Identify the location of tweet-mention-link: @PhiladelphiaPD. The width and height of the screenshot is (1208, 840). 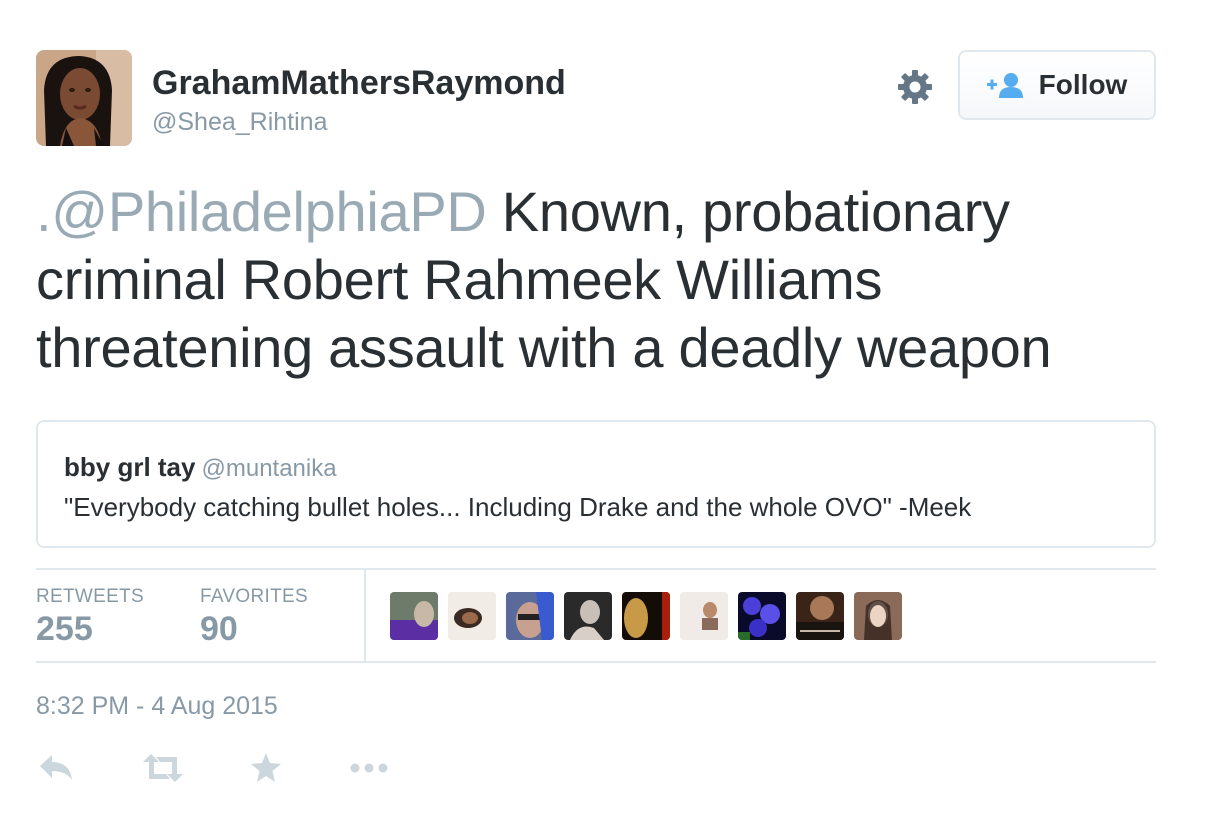
(269, 211).